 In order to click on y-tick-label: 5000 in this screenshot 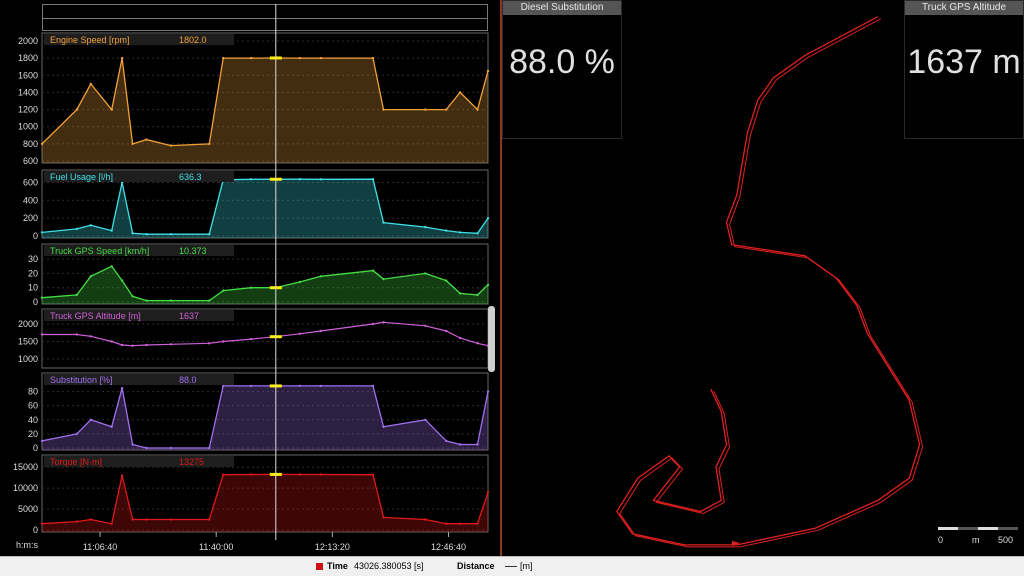, I will do `click(28, 509)`.